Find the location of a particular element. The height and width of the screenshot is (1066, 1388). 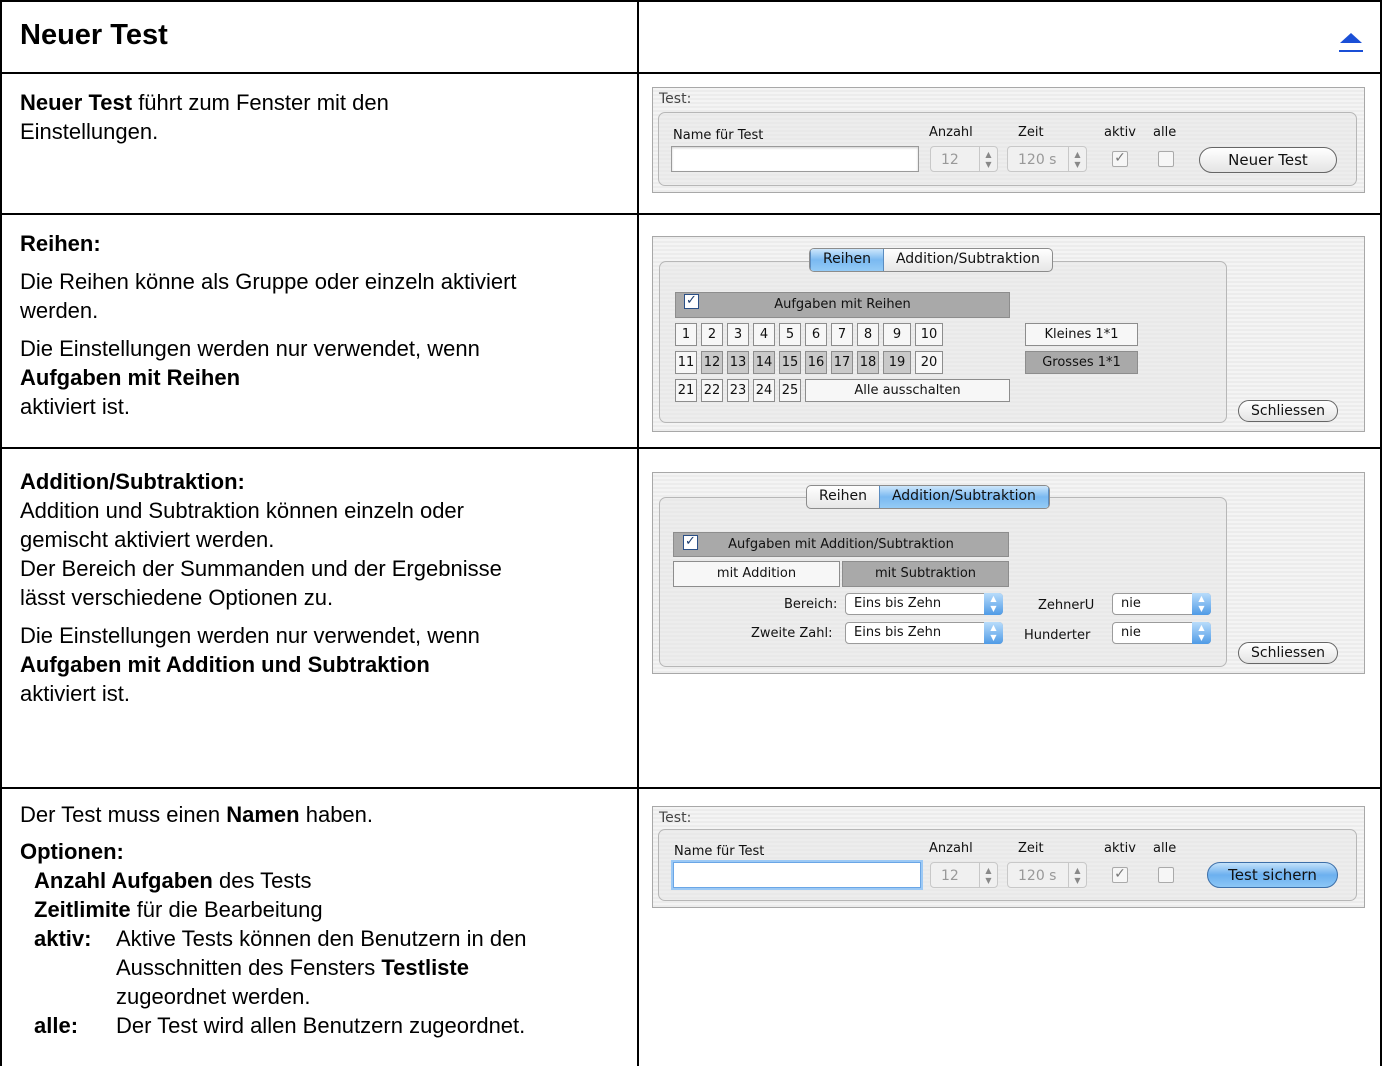

reihe-cell: 14 is located at coordinates (764, 362).